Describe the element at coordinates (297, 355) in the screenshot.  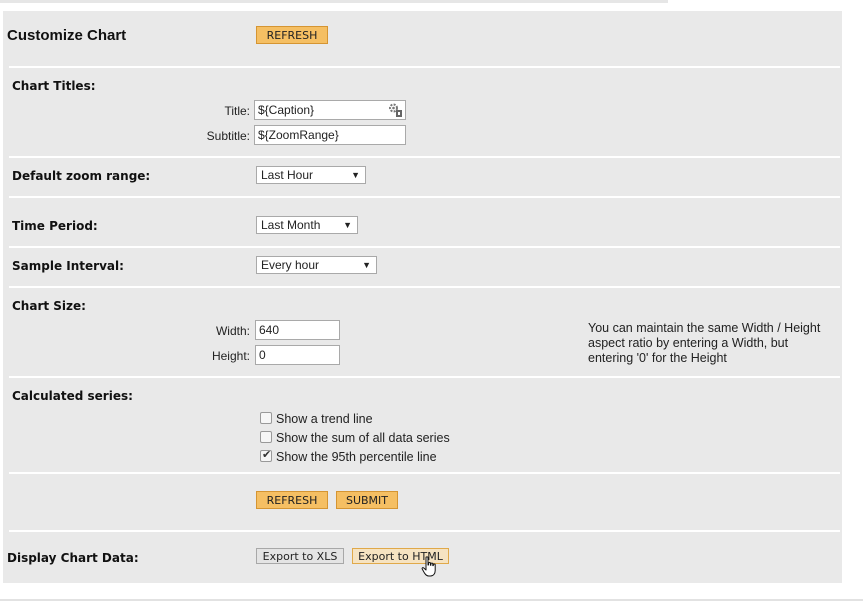
I see `height-input: 0` at that location.